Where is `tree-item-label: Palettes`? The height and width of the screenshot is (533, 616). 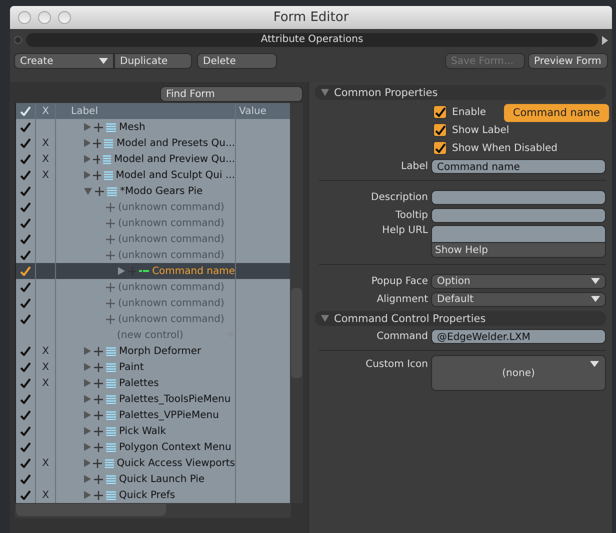
tree-item-label: Palettes is located at coordinates (139, 383).